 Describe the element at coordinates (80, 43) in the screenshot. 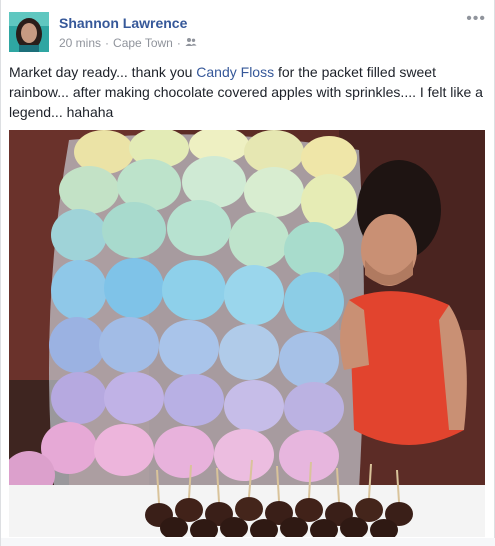

I see `post-time: 20 mins` at that location.